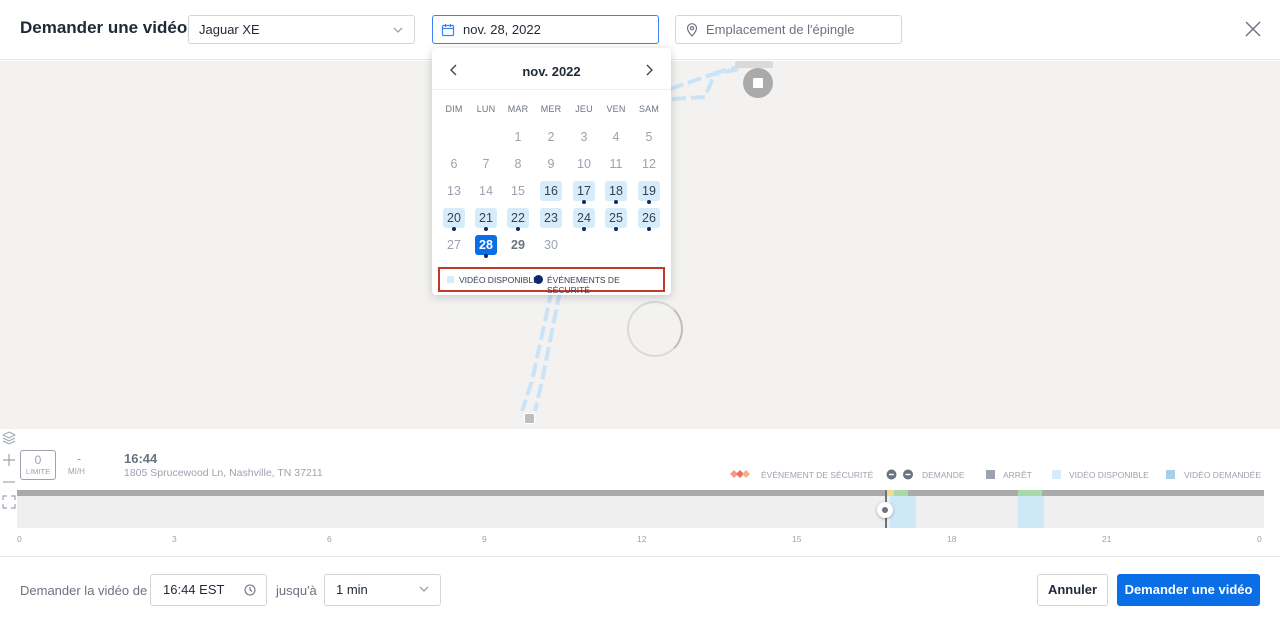  Describe the element at coordinates (616, 137) in the screenshot. I see `calendar-day-4: 4` at that location.